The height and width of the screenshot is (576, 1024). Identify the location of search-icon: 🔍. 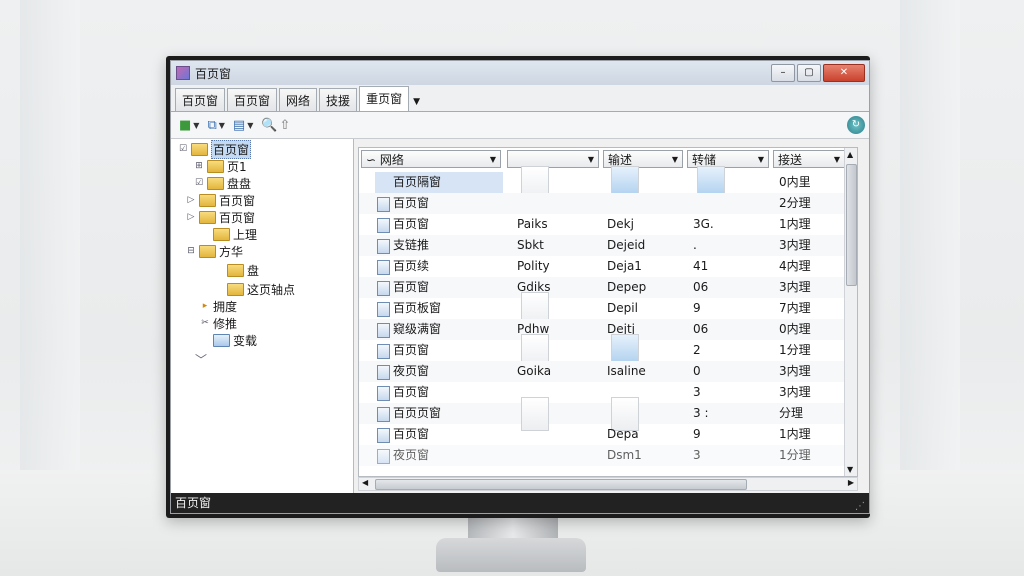
(269, 125).